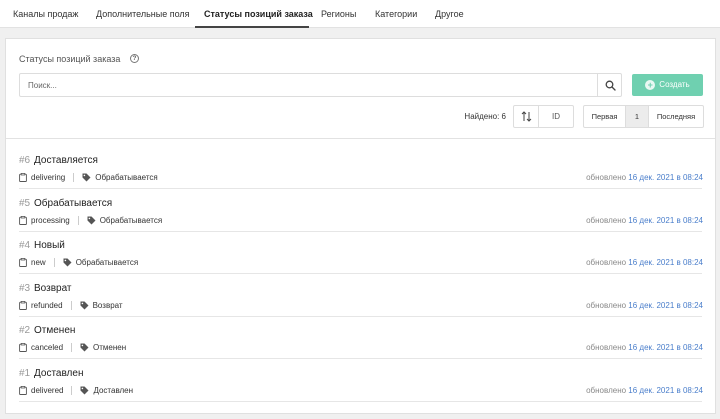 Image resolution: width=720 pixels, height=419 pixels. Describe the element at coordinates (338, 14) in the screenshot. I see `tab-regions: Регионы` at that location.